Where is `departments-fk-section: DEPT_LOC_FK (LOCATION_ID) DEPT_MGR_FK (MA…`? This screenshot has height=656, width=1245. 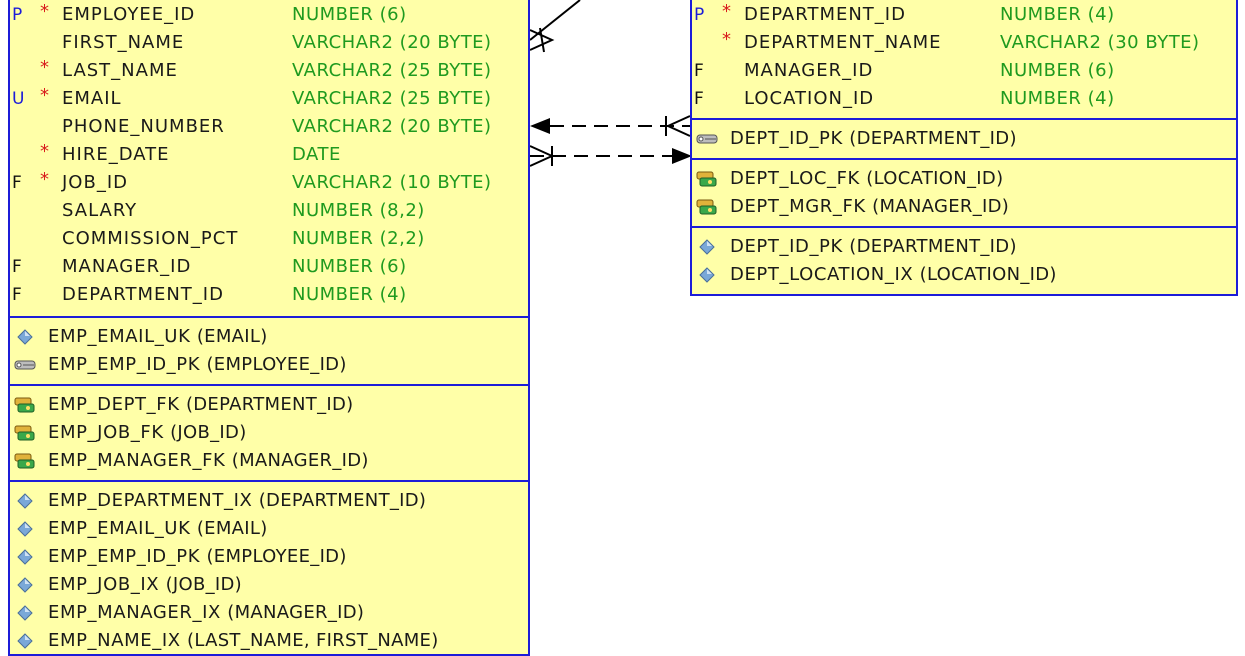
departments-fk-section: DEPT_LOC_FK (LOCATION_ID) DEPT_MGR_FK (MA… is located at coordinates (964, 194).